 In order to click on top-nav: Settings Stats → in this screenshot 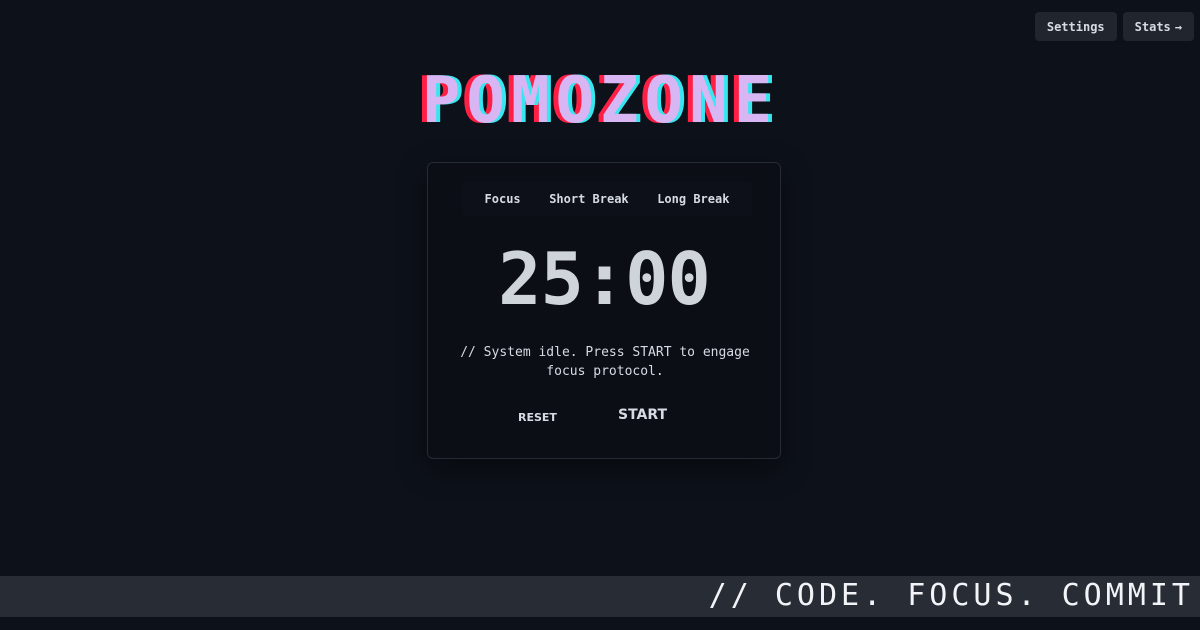, I will do `click(1114, 26)`.